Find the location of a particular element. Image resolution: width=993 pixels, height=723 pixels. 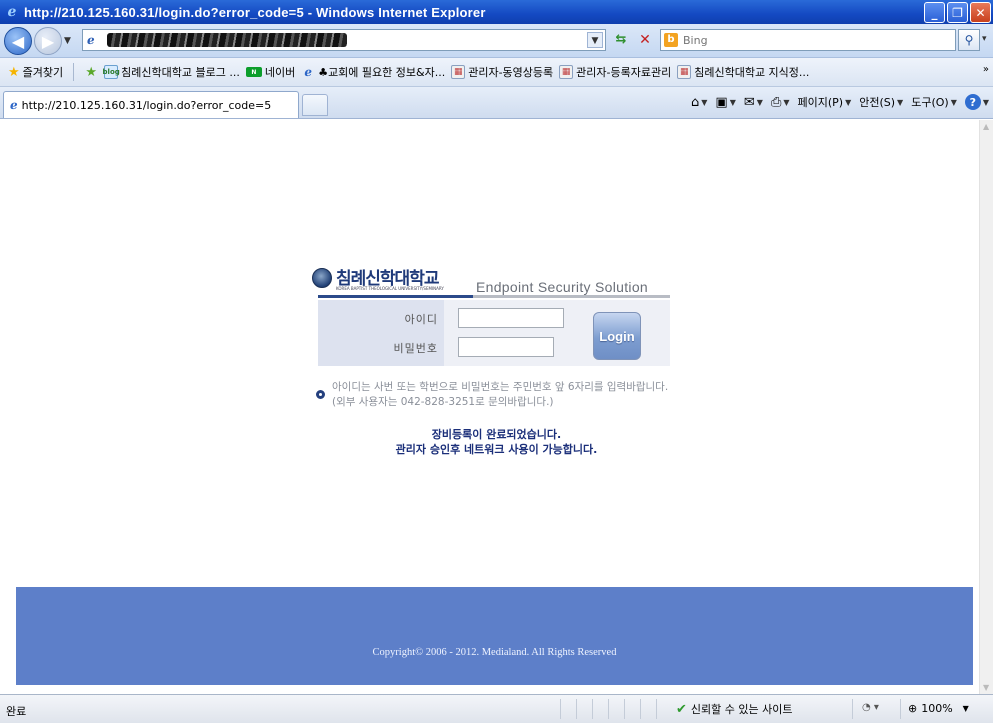

address-dropdown-button: ▼ is located at coordinates (595, 40).